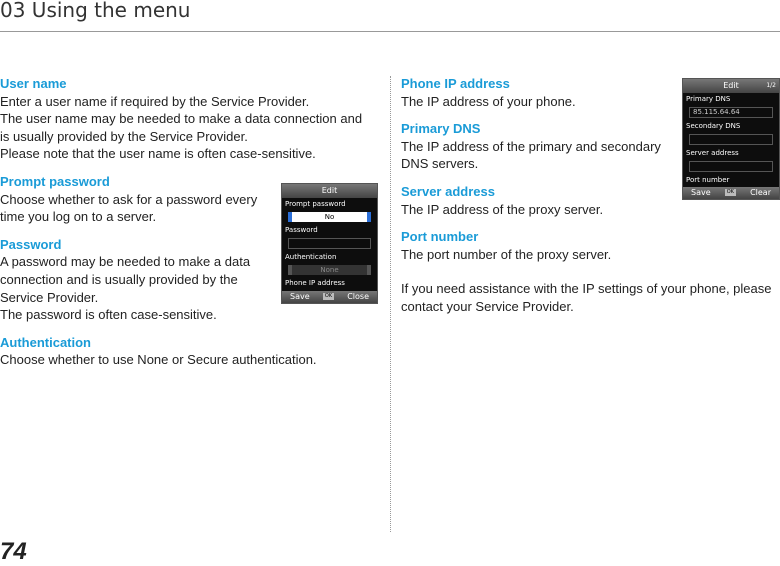 The width and height of the screenshot is (780, 566). I want to click on softkey-bar: Save OK Clear, so click(731, 193).